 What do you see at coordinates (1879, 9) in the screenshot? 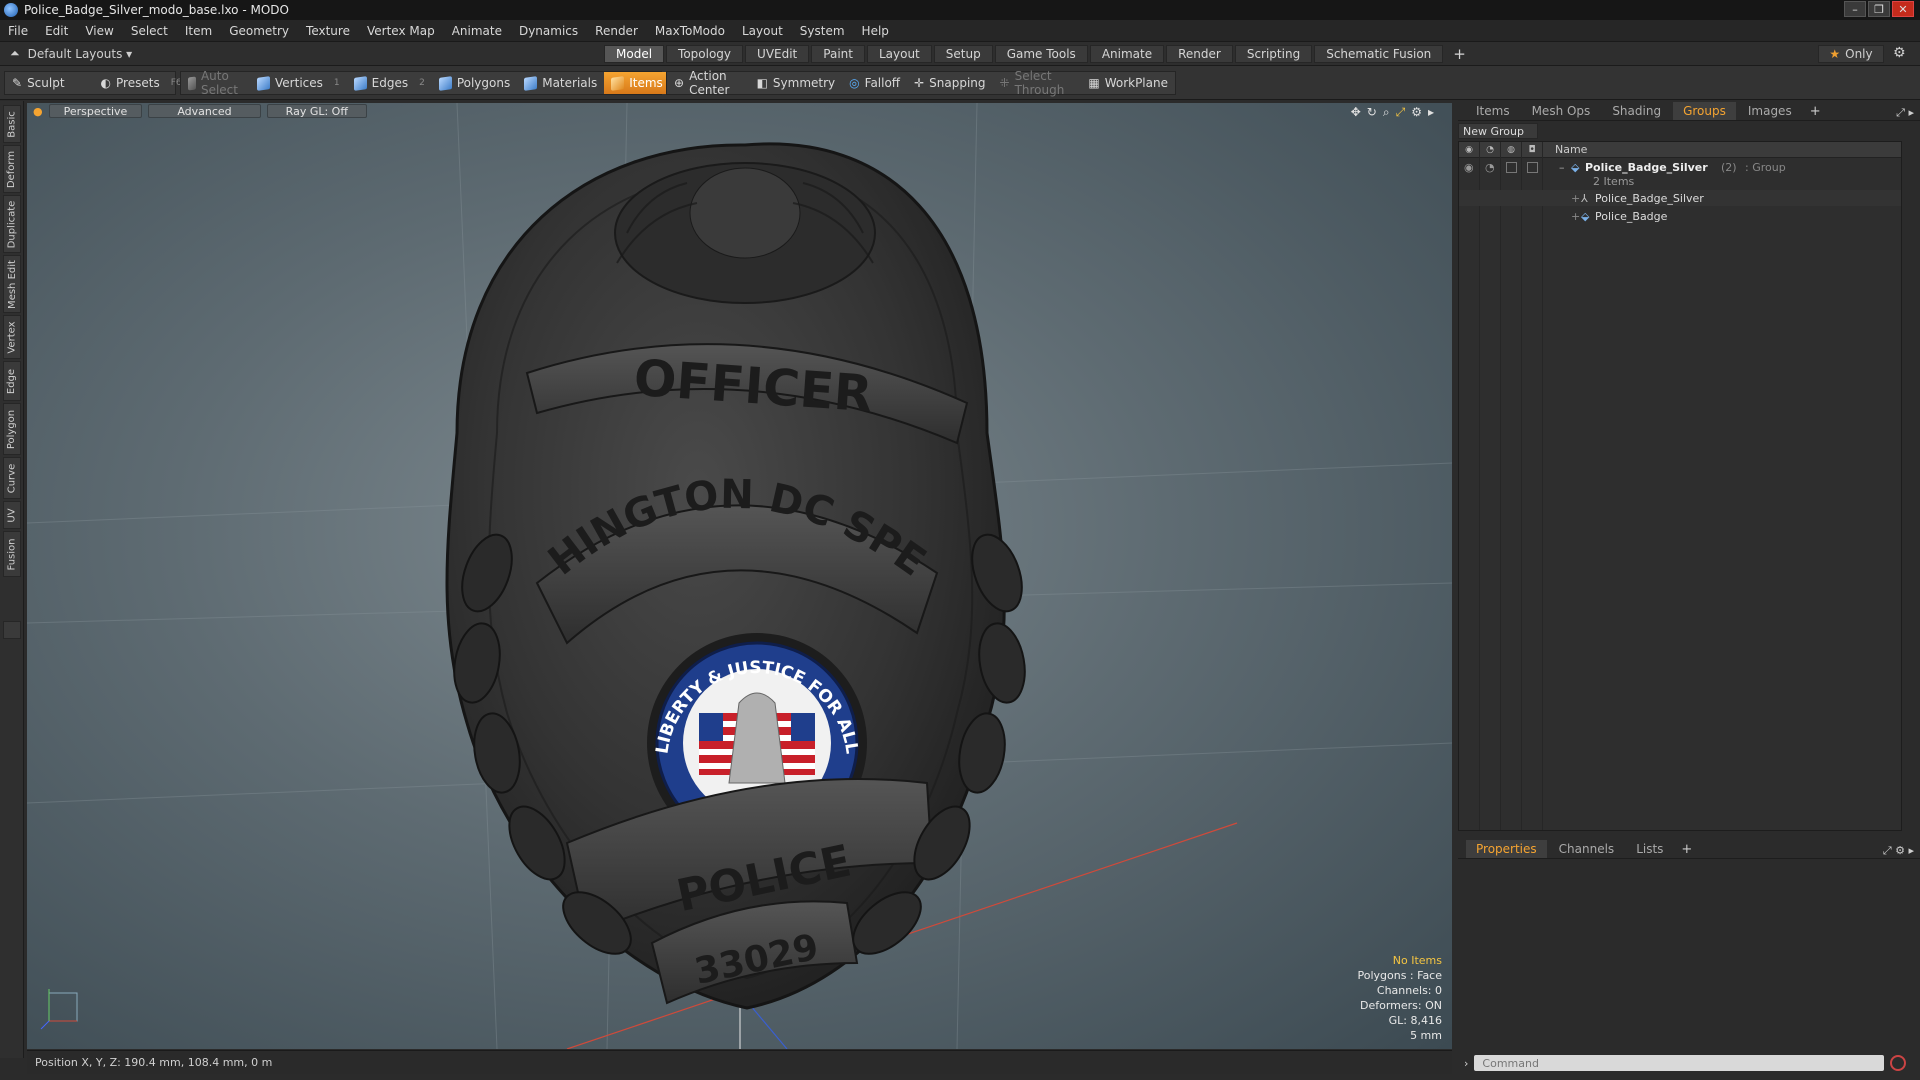
I see `maximize-button: ❐` at bounding box center [1879, 9].